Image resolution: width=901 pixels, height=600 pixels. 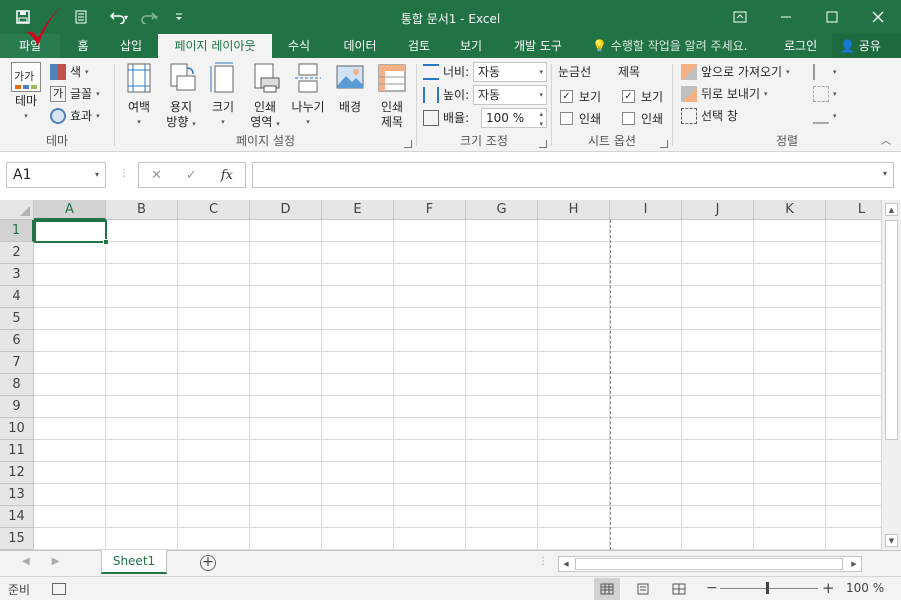 What do you see at coordinates (179, 17) in the screenshot?
I see `customize-qat-button` at bounding box center [179, 17].